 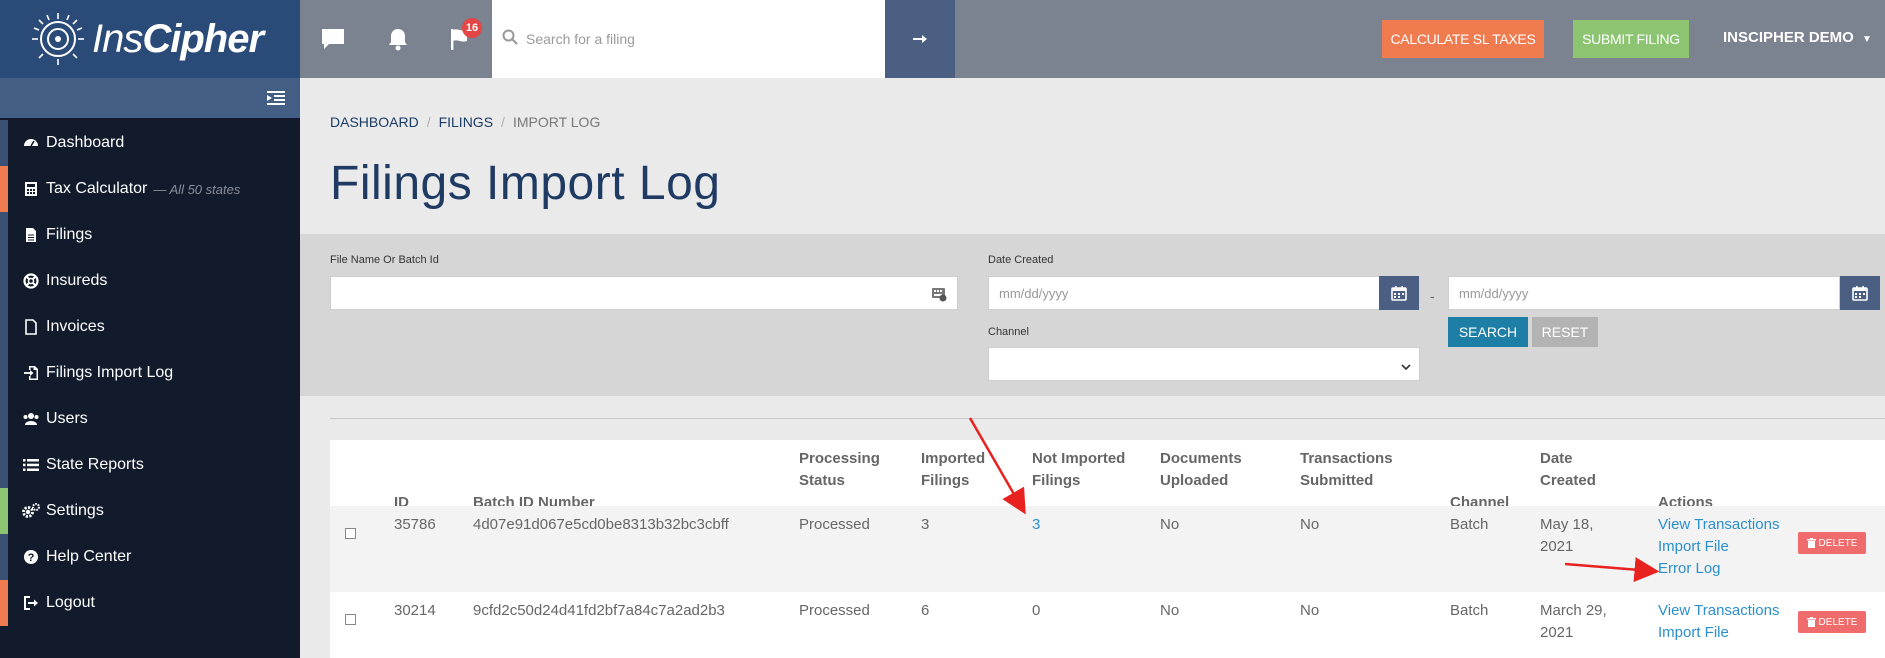 What do you see at coordinates (150, 419) in the screenshot?
I see `sidebar-item-users: Users` at bounding box center [150, 419].